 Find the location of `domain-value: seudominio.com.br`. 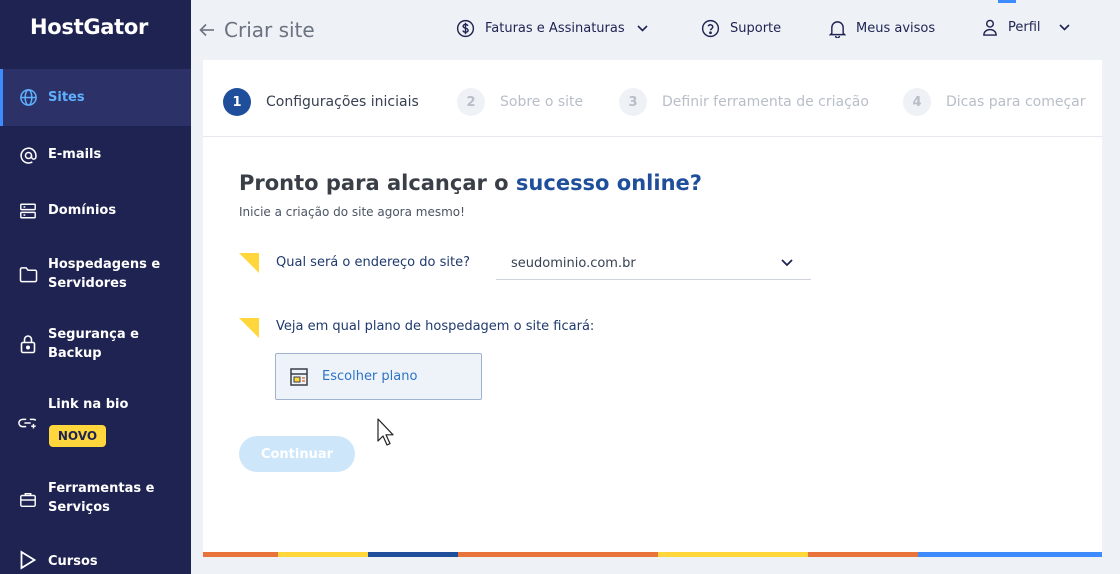

domain-value: seudominio.com.br is located at coordinates (573, 263).